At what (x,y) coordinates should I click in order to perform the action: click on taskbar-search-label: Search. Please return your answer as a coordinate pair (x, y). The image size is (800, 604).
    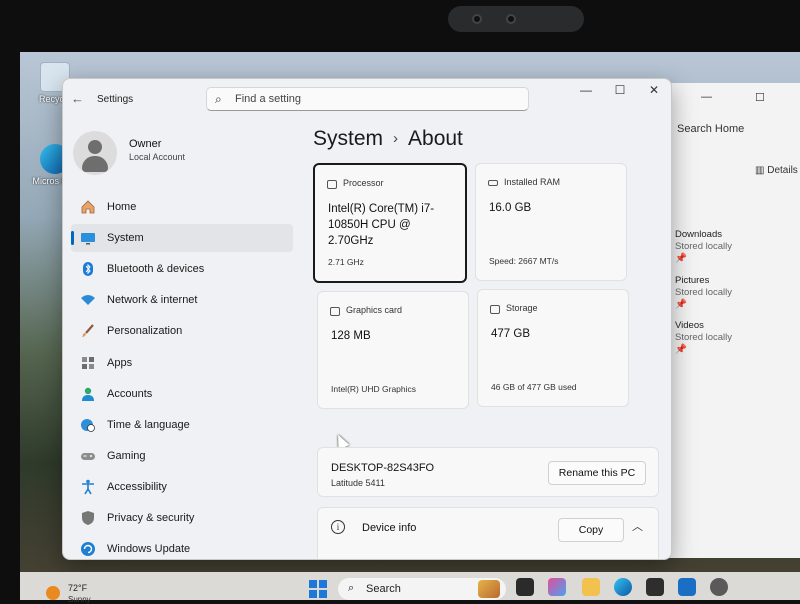
    Looking at the image, I should click on (383, 589).